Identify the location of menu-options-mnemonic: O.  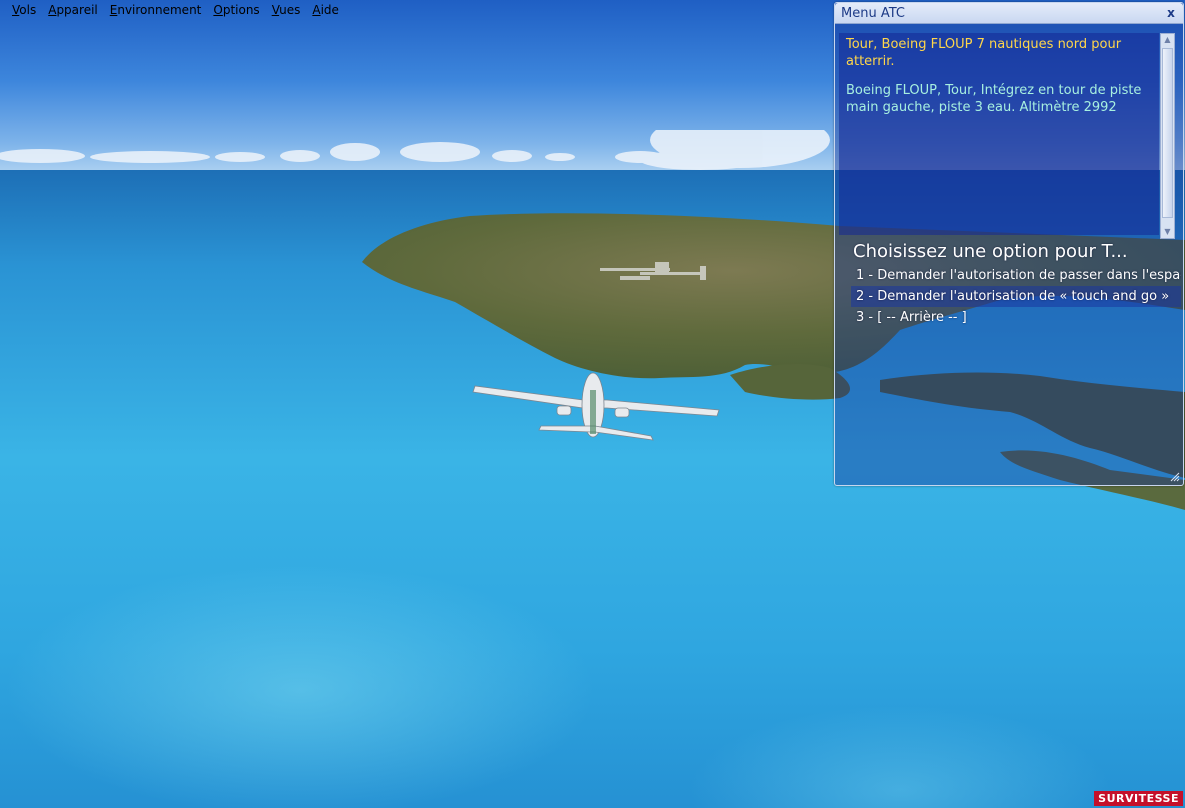
(218, 10).